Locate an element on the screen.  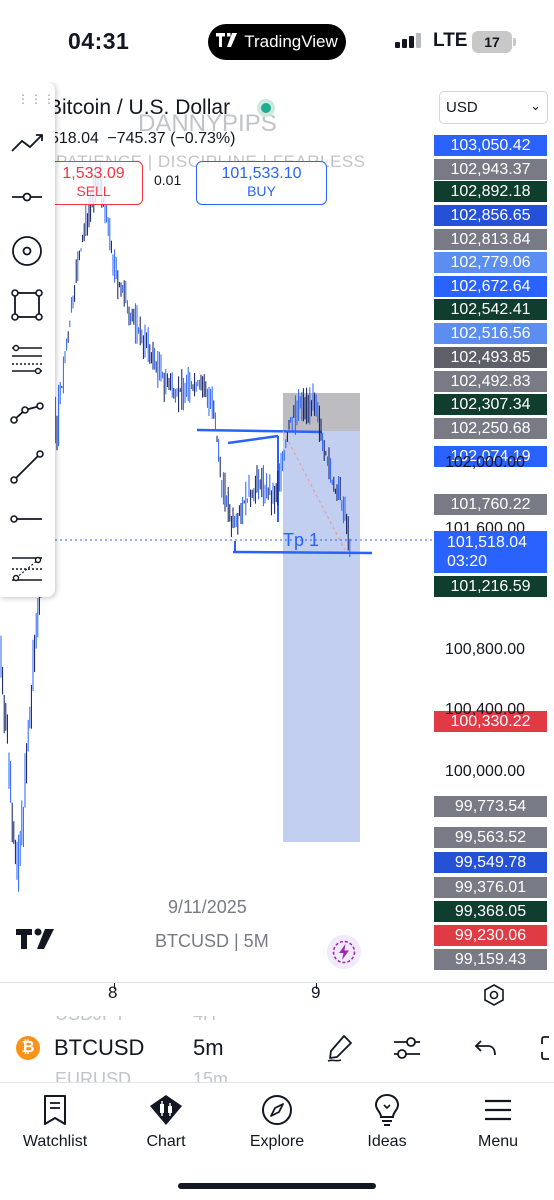
menu-icon is located at coordinates (498, 1110).